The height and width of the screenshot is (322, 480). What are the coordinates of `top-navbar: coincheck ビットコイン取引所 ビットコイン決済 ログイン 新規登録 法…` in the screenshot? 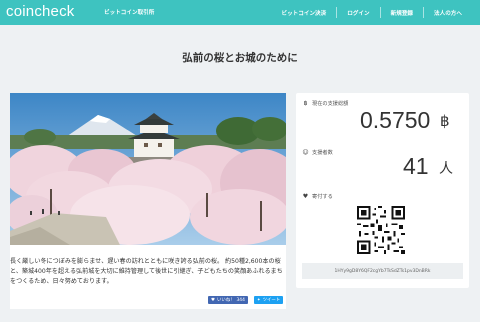 It's located at (240, 12).